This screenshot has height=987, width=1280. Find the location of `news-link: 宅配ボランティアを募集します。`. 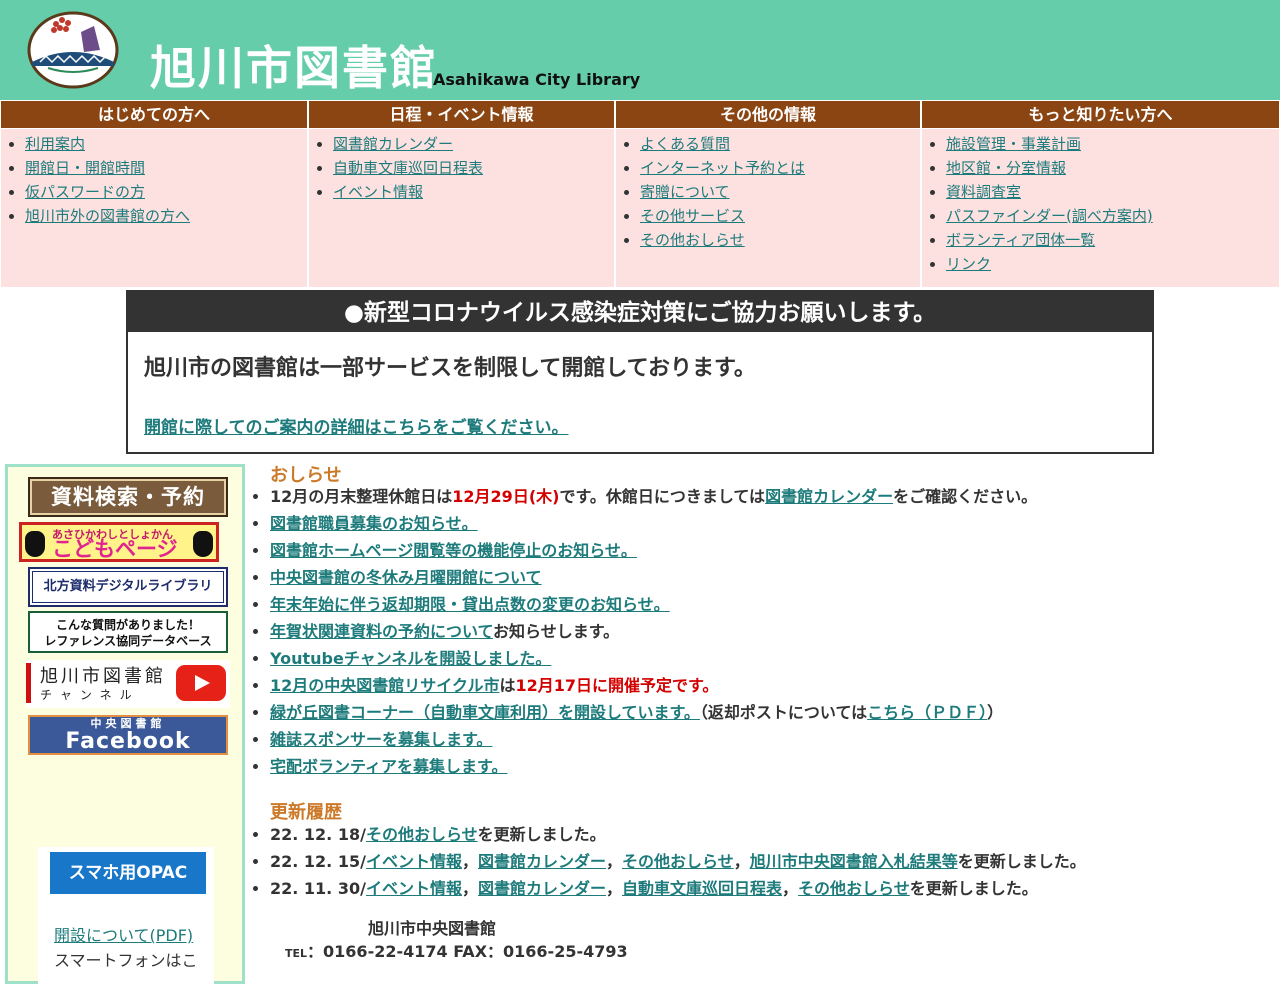

news-link: 宅配ボランティアを募集します。 is located at coordinates (388, 766).